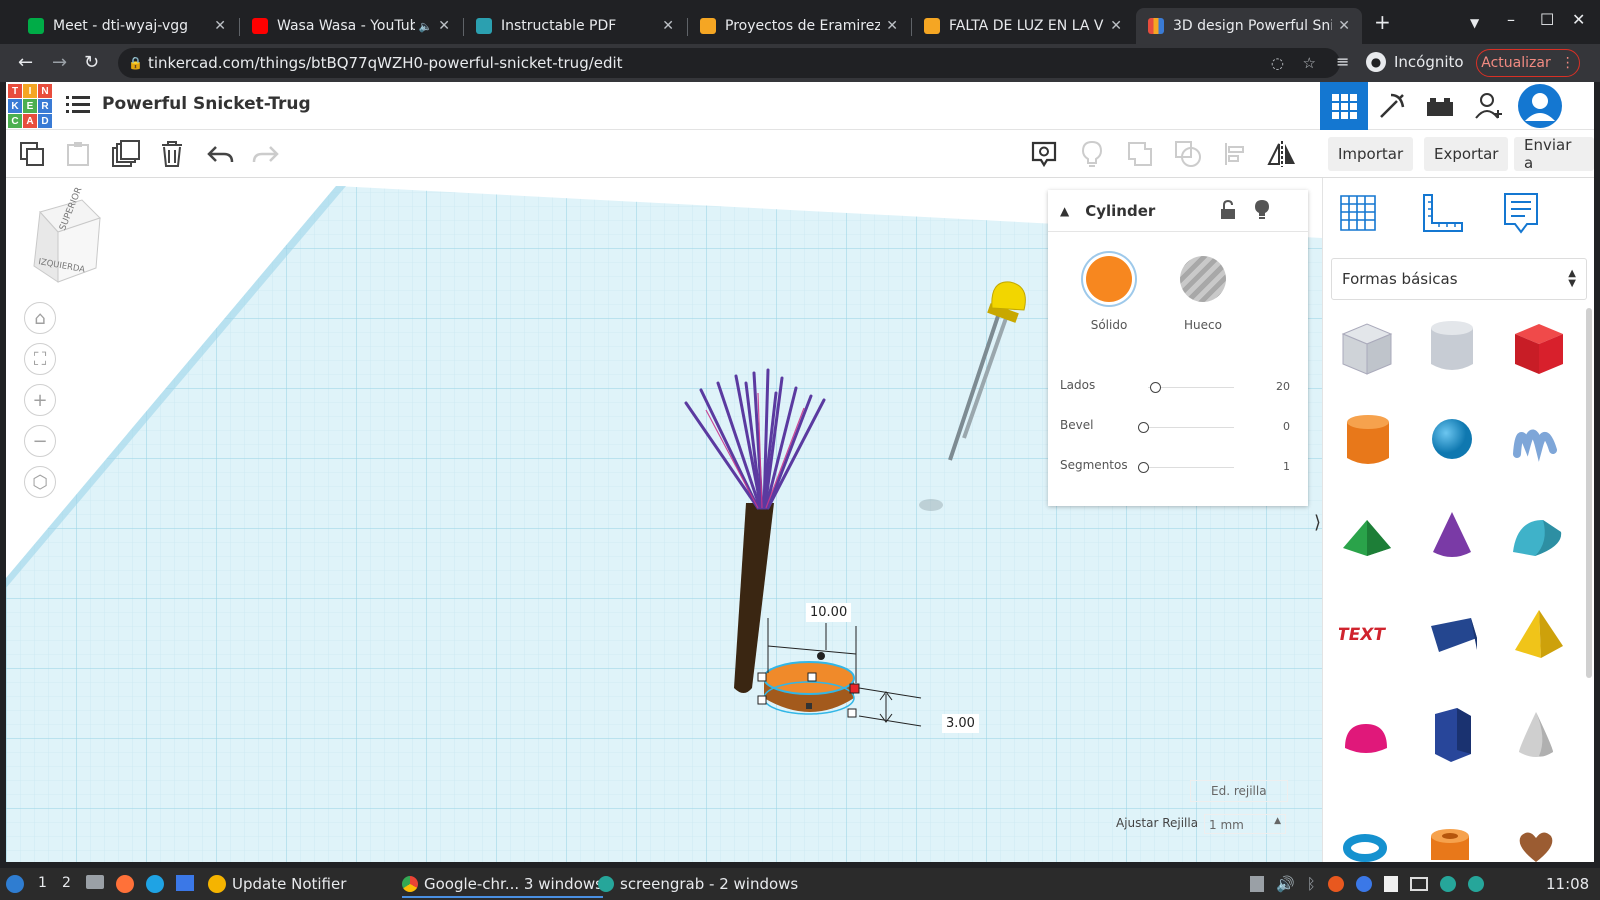 Image resolution: width=1600 pixels, height=900 pixels. Describe the element at coordinates (960, 723) in the screenshot. I see `height-dimension-label: 3.00` at that location.